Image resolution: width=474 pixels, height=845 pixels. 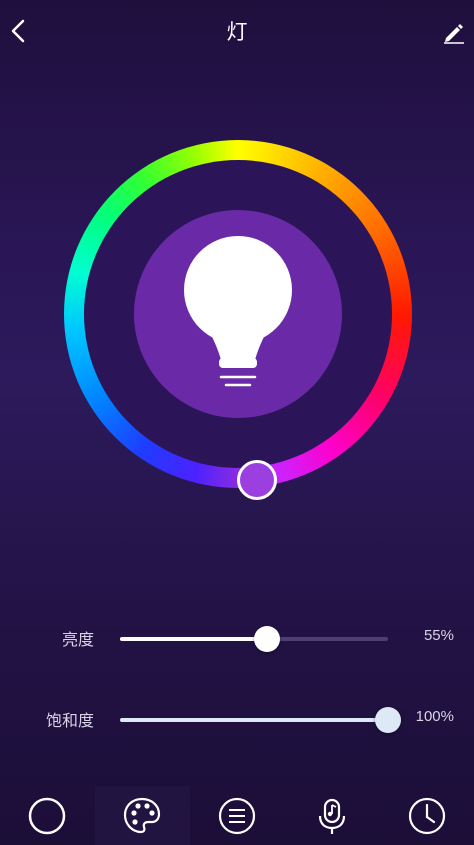 I want to click on header: 灯, so click(x=237, y=31).